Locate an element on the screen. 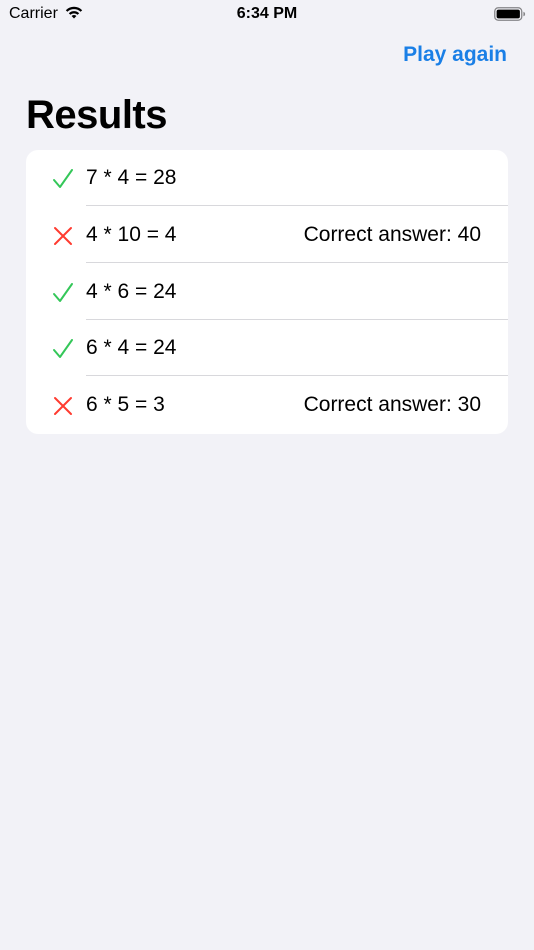  result-row: 4 * 6 = 24 is located at coordinates (267, 292).